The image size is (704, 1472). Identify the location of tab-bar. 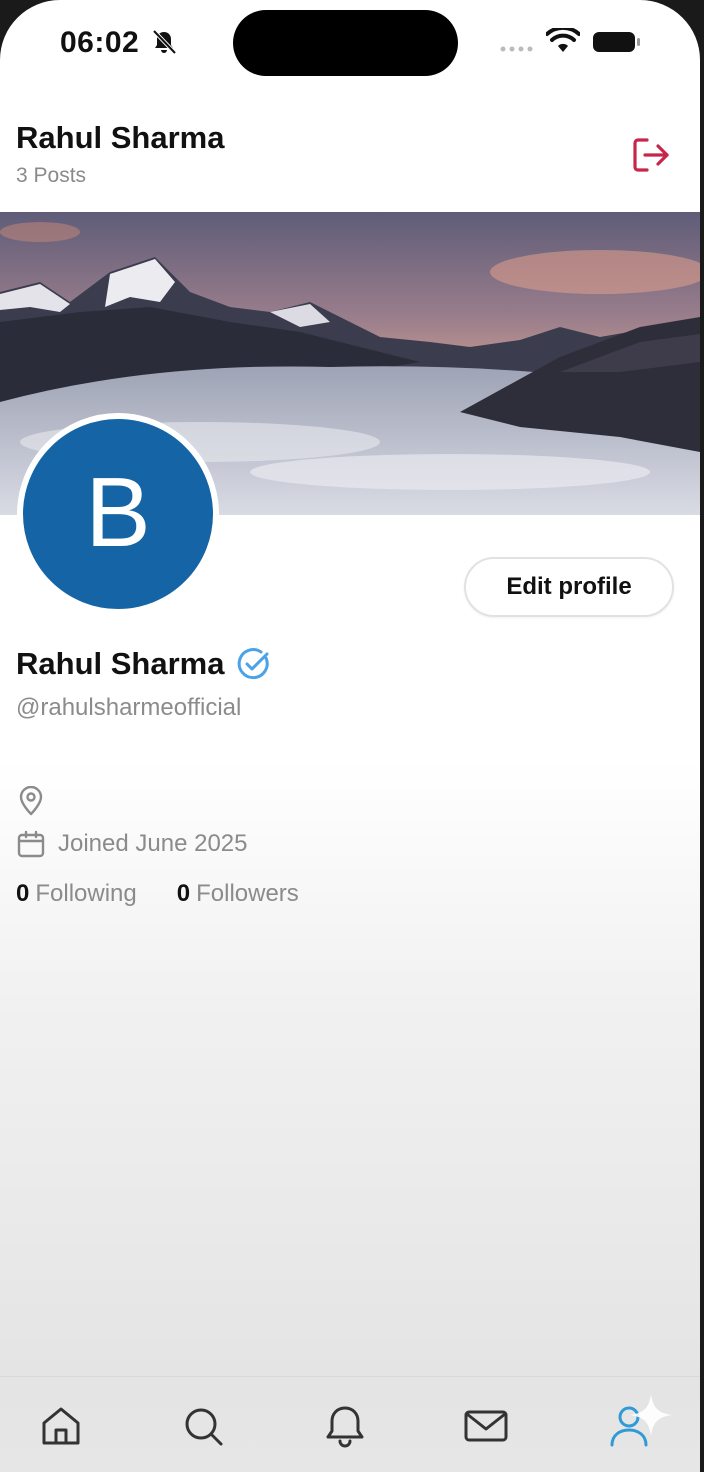
(350, 1424).